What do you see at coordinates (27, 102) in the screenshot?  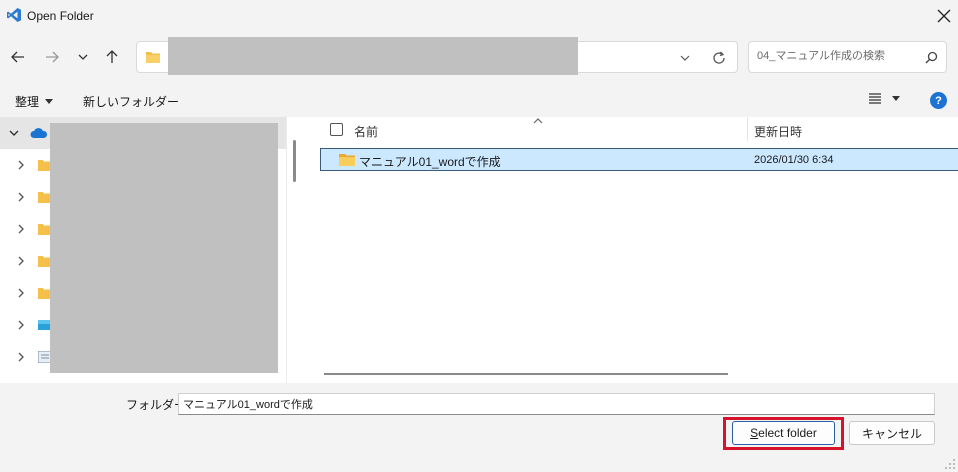 I see `organize-label: 整理` at bounding box center [27, 102].